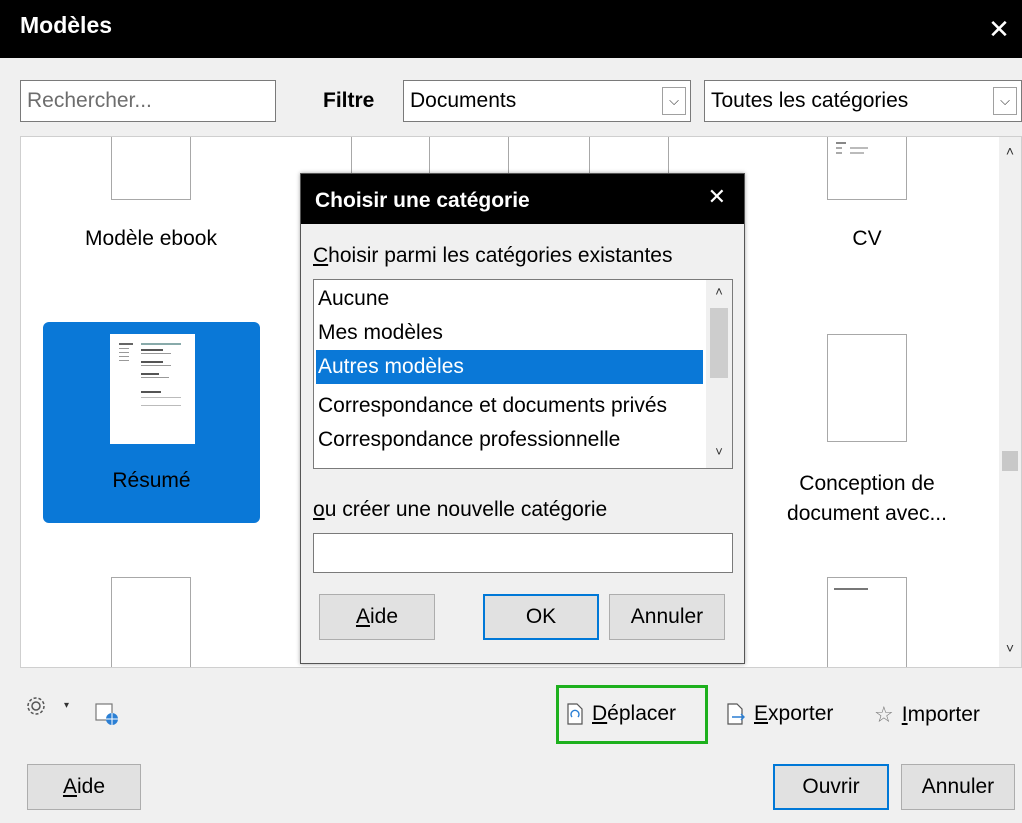  I want to click on list-scrollbar: ˄ ˅, so click(719, 374).